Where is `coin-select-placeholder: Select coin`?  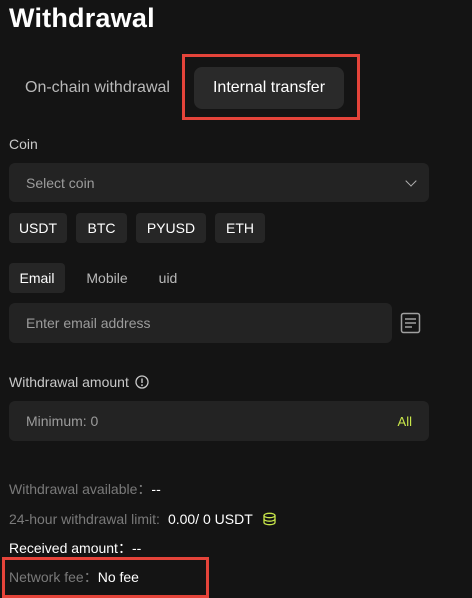 coin-select-placeholder: Select coin is located at coordinates (60, 182).